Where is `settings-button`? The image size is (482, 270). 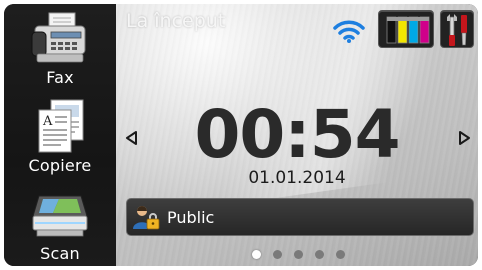
settings-button is located at coordinates (457, 29).